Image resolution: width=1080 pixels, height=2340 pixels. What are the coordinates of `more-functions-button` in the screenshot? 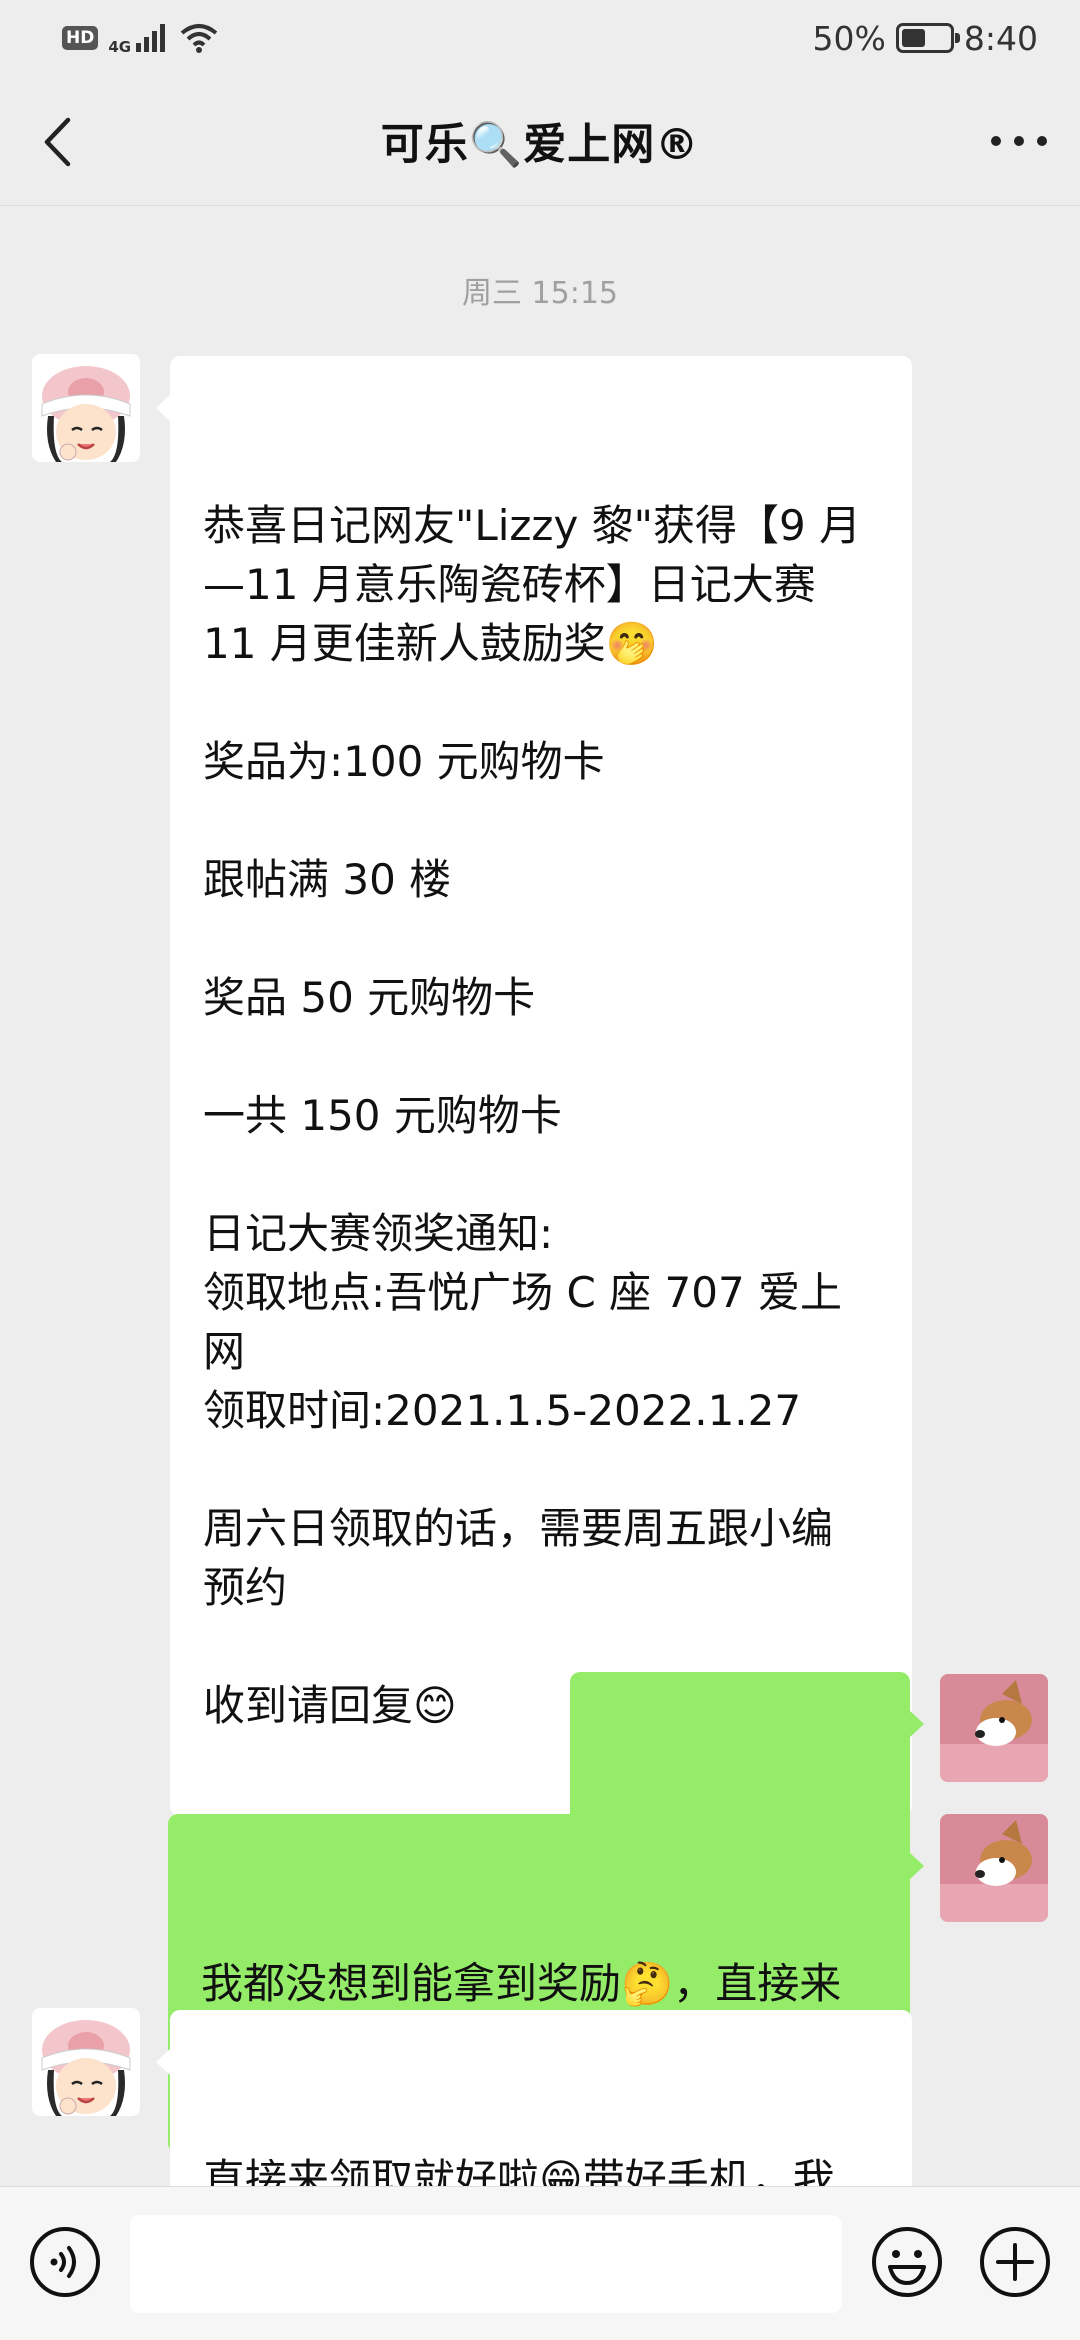 It's located at (1015, 2262).